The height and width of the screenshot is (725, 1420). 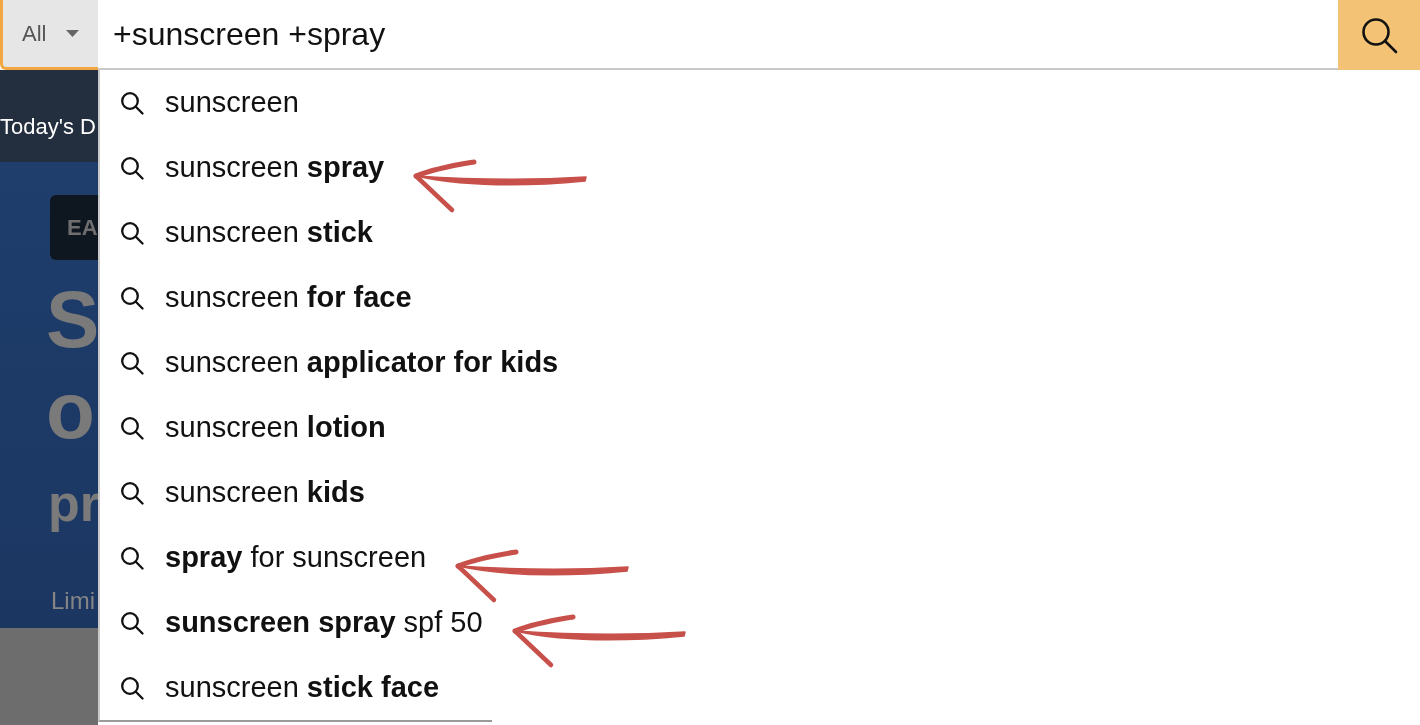 I want to click on headline-text: S, so click(x=72, y=320).